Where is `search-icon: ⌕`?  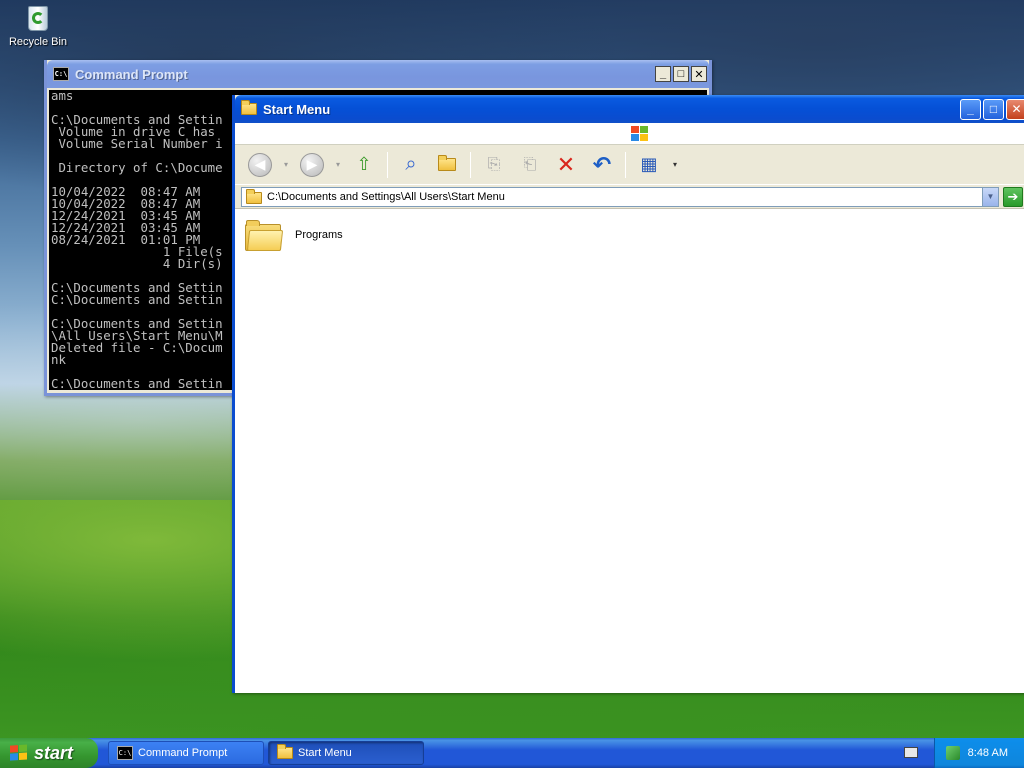 search-icon: ⌕ is located at coordinates (411, 164).